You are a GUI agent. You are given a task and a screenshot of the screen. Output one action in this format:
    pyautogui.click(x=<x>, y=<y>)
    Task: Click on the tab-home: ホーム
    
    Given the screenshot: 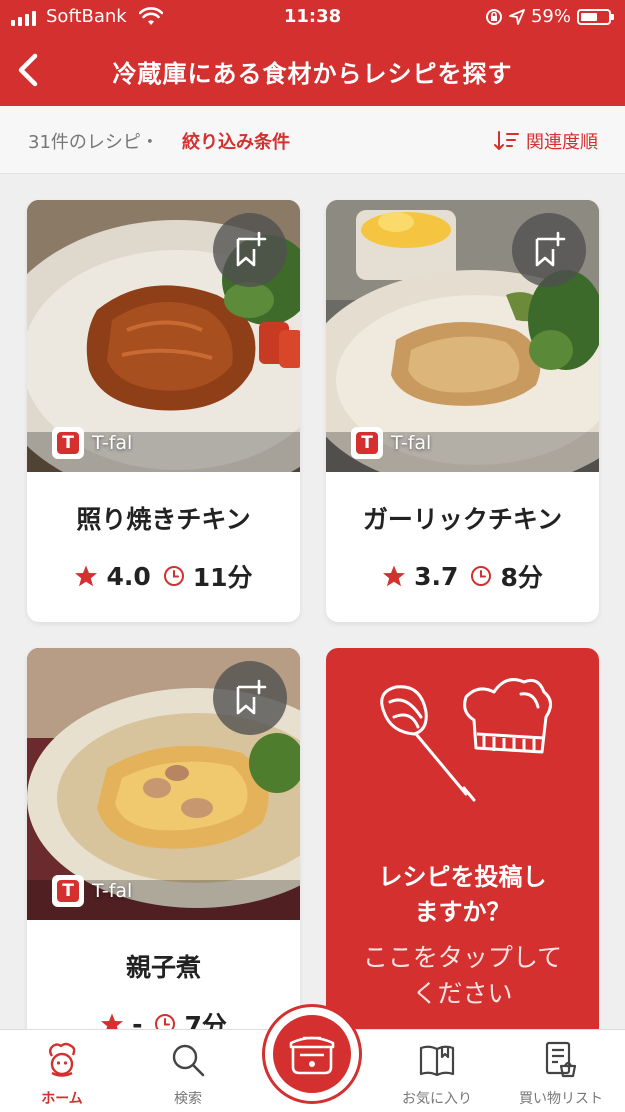 What is the action you would take?
    pyautogui.click(x=62, y=1071)
    